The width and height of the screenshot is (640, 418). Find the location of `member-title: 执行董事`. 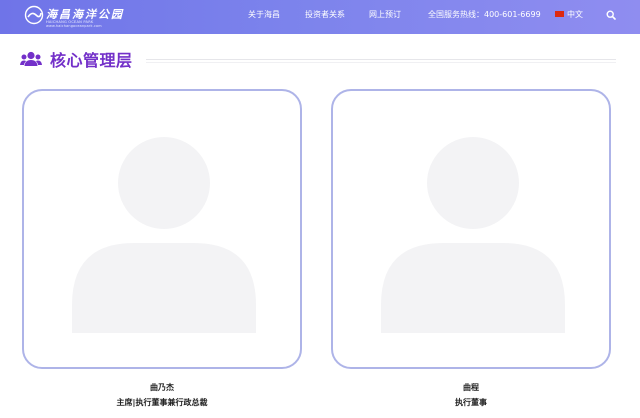

member-title: 执行董事 is located at coordinates (471, 402).